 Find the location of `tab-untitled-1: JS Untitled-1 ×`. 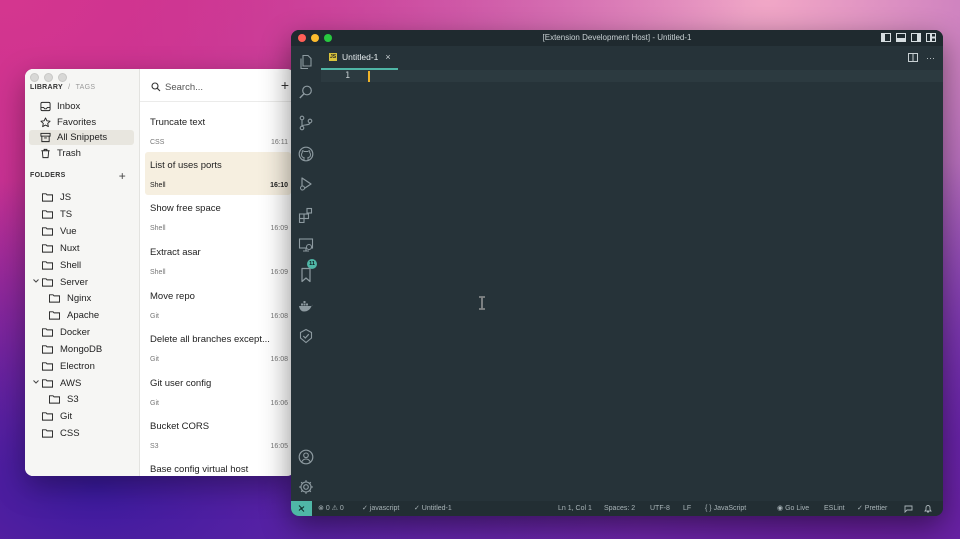

tab-untitled-1: JS Untitled-1 × is located at coordinates (359, 58).